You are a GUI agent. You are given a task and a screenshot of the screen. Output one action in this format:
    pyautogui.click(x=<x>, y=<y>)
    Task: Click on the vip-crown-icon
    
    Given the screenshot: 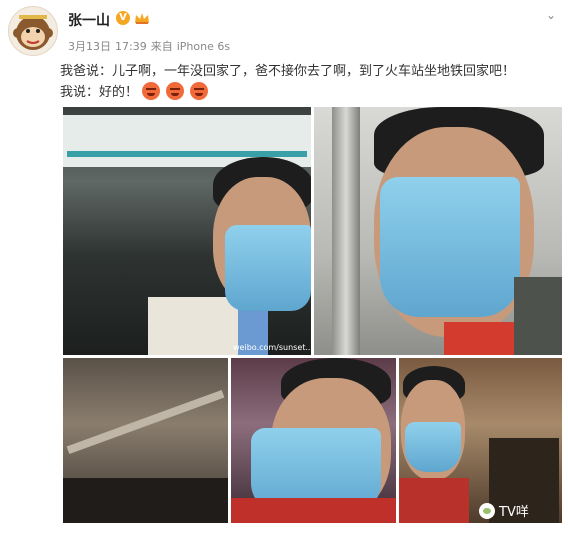 What is the action you would take?
    pyautogui.click(x=142, y=18)
    